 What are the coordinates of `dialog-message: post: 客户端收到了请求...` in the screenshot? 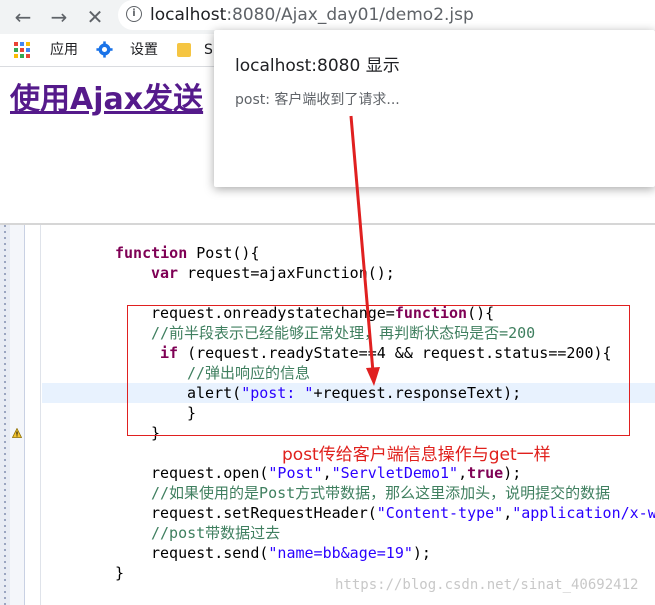 It's located at (317, 100).